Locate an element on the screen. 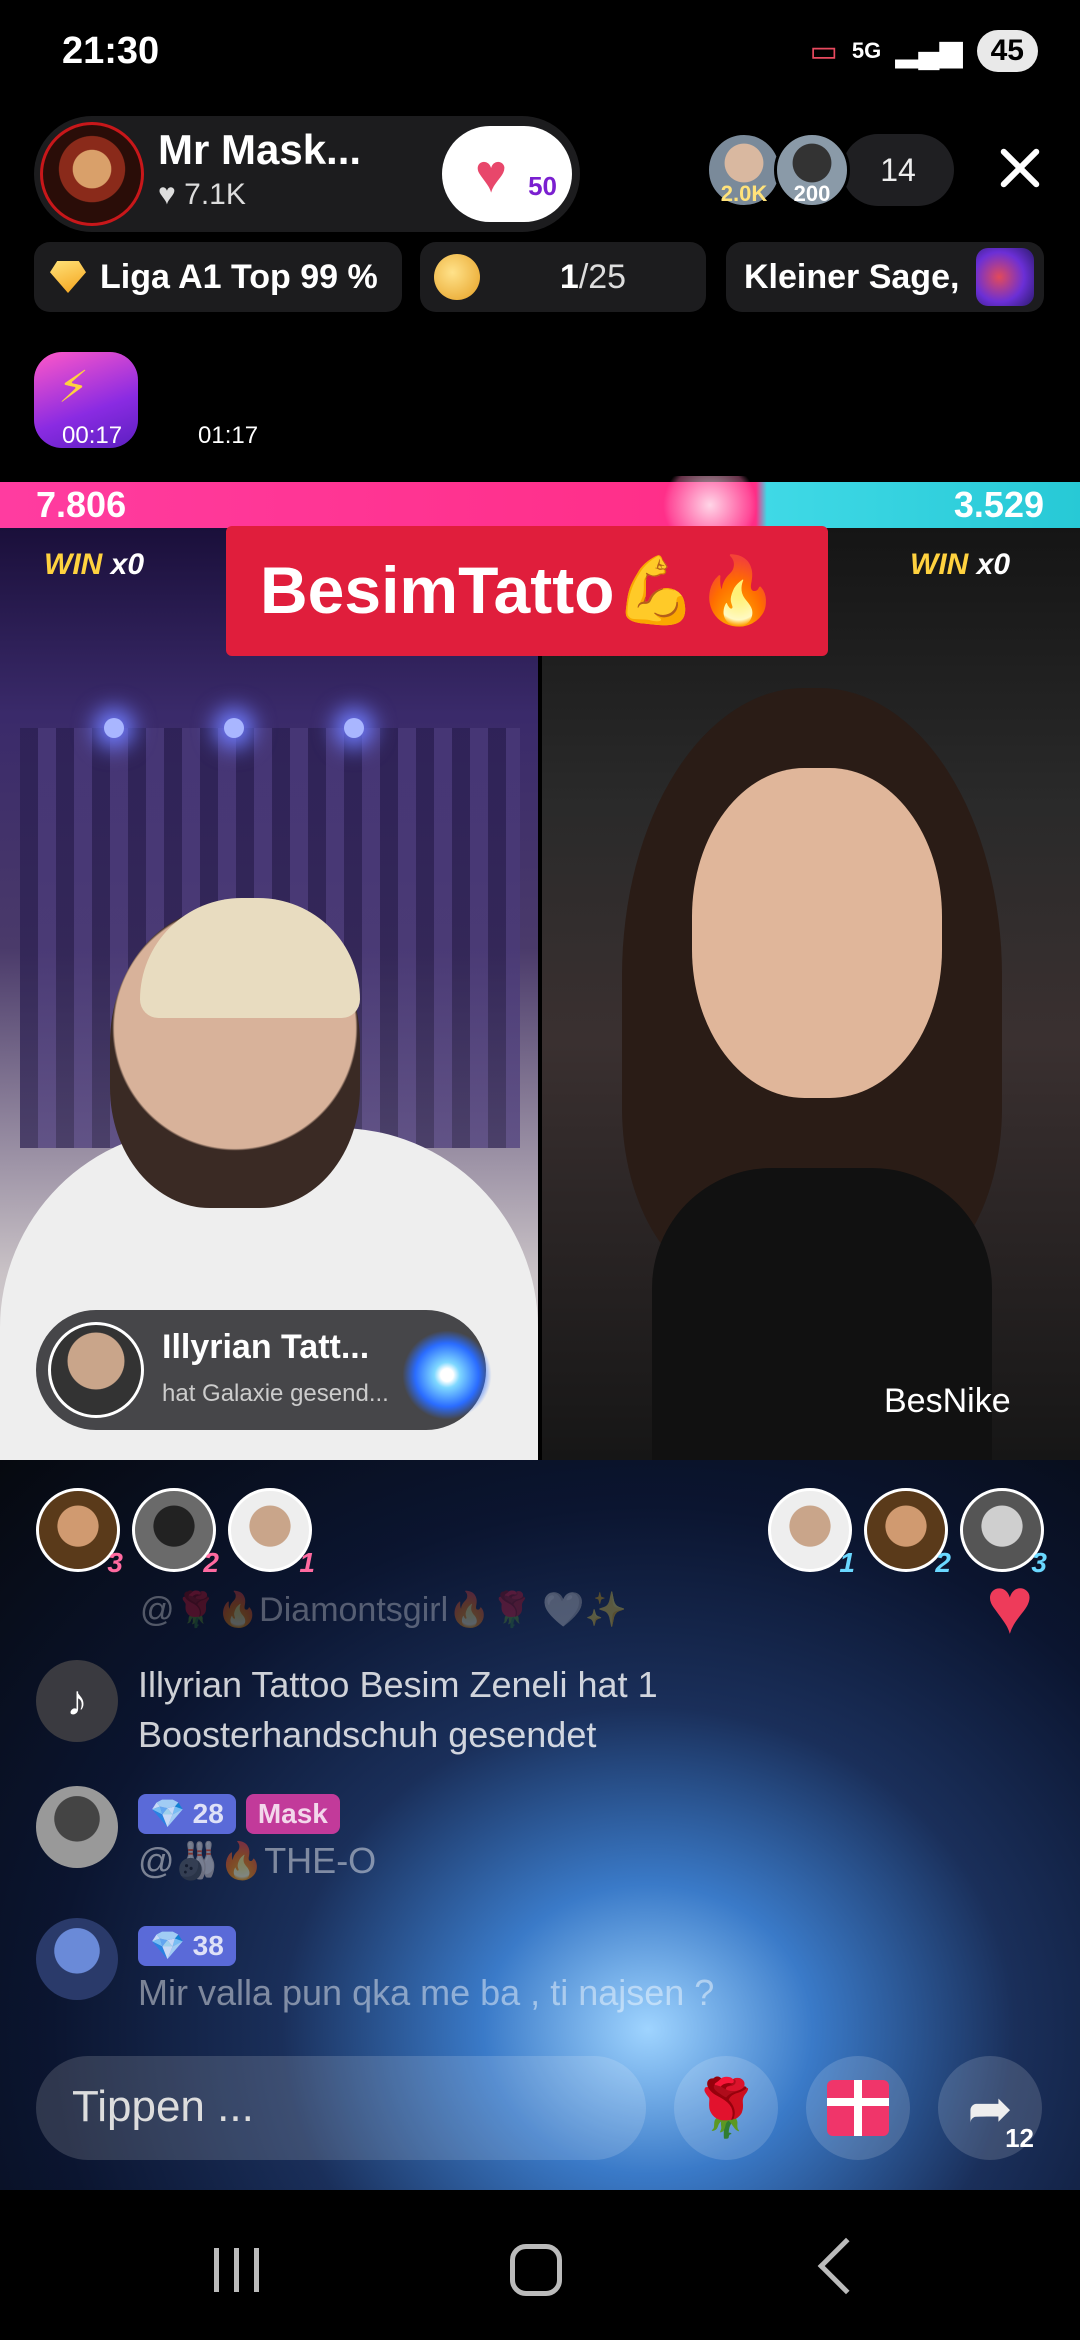 The width and height of the screenshot is (1080, 2340). score-left: 7.806 is located at coordinates (81, 504).